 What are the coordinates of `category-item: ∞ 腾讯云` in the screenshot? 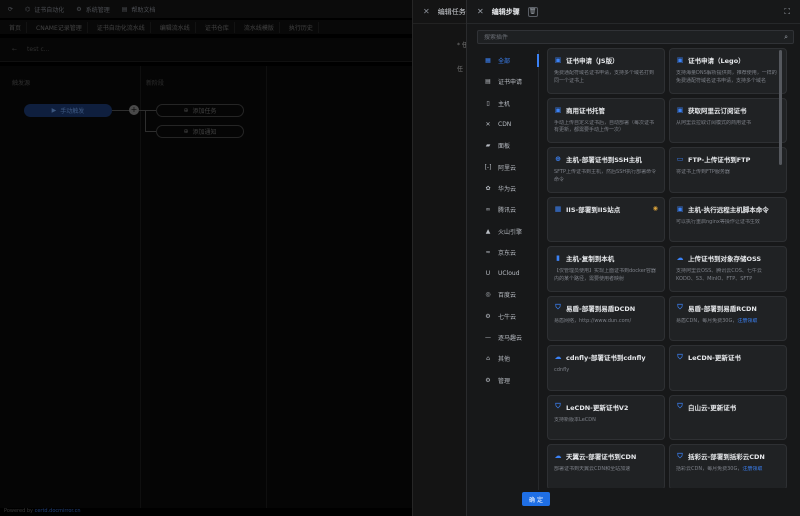 It's located at (507, 209).